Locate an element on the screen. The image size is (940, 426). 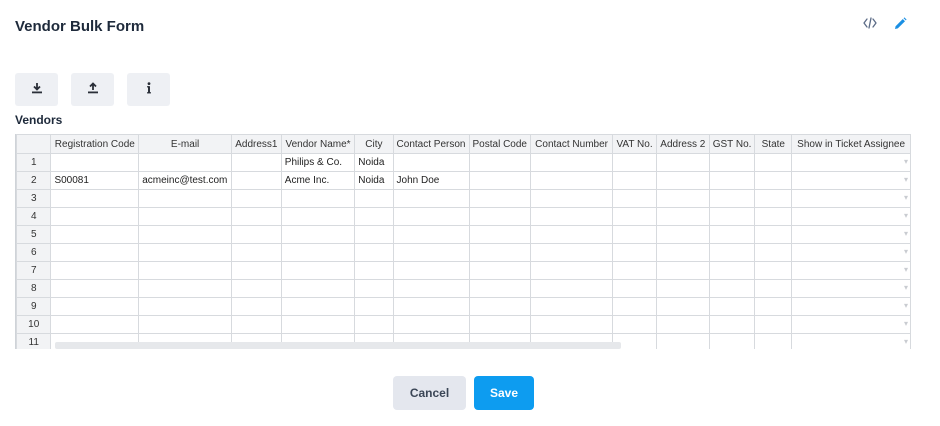
grid-cell: Noida is located at coordinates (374, 180).